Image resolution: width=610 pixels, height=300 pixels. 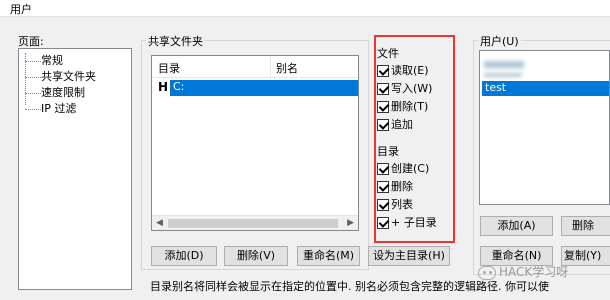 I want to click on watermark: HACK学习呀, so click(x=523, y=271).